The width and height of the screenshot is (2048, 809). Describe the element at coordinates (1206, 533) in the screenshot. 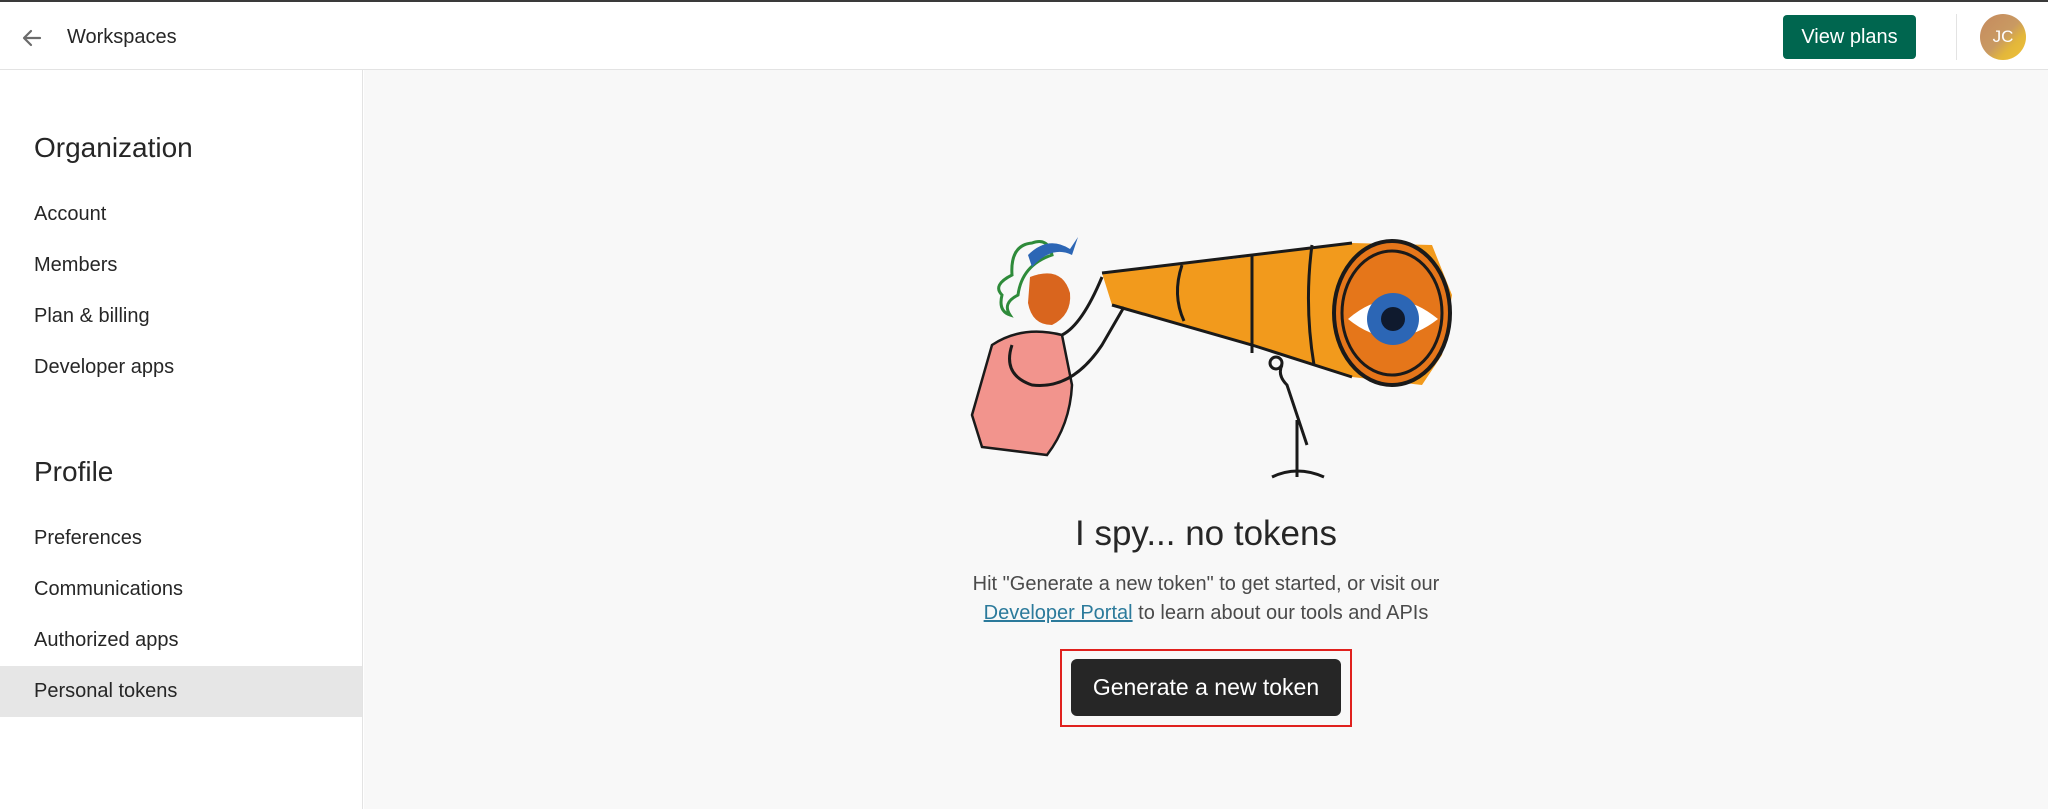

I see `empty-state-title: I spy... no tokens` at that location.